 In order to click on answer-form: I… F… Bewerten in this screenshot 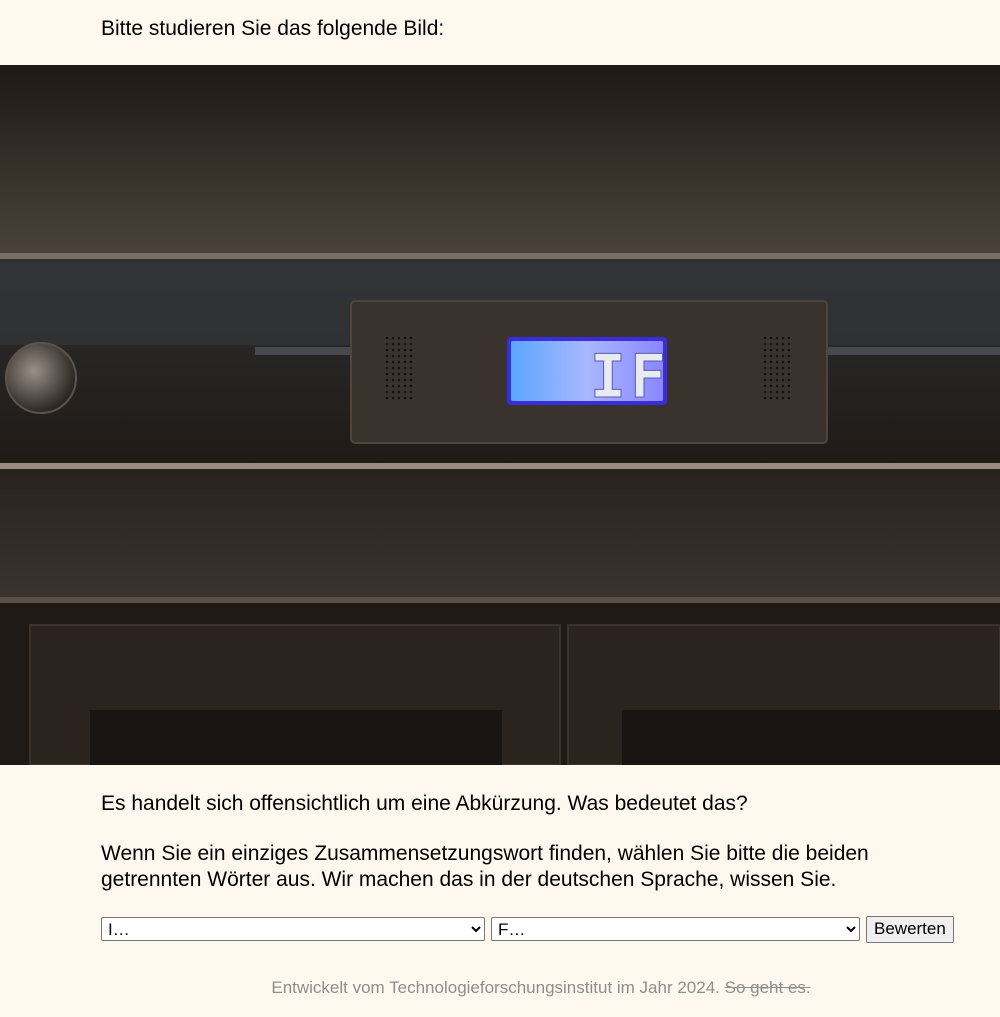, I will do `click(527, 929)`.